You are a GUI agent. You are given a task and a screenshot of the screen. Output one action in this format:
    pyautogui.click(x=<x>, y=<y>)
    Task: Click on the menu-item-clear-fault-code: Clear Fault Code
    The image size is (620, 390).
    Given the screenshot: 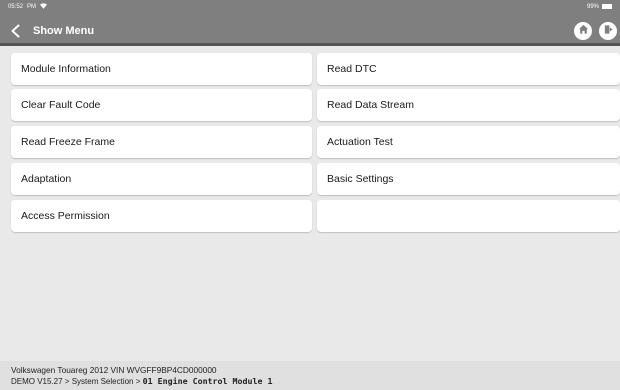 What is the action you would take?
    pyautogui.click(x=161, y=105)
    